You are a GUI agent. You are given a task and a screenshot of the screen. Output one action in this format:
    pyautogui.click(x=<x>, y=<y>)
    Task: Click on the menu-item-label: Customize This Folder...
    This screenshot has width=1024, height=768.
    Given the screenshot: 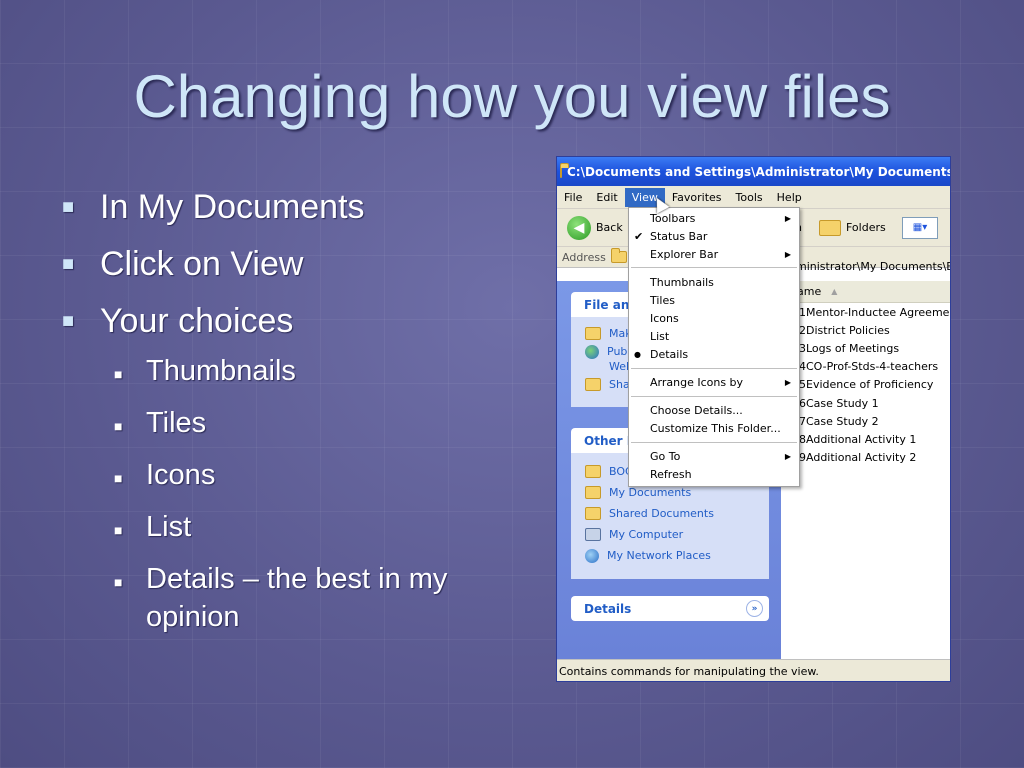 What is the action you would take?
    pyautogui.click(x=715, y=428)
    